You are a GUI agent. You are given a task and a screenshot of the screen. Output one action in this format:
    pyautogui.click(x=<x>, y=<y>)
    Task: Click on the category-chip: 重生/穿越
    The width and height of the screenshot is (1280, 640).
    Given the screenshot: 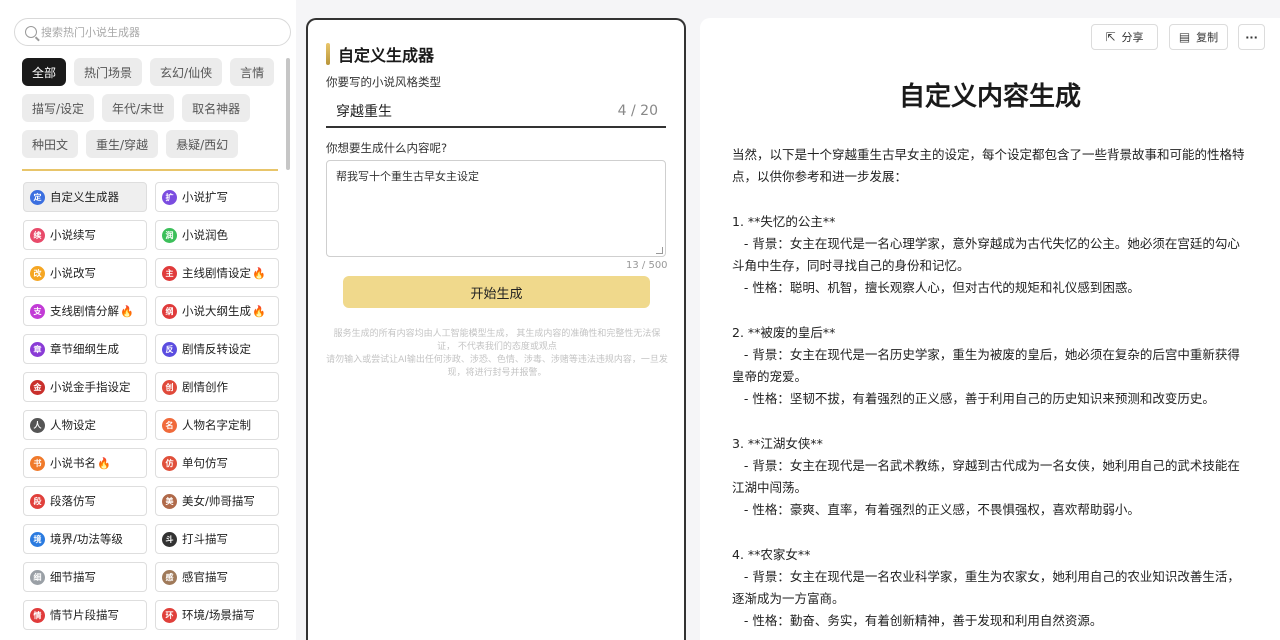 What is the action you would take?
    pyautogui.click(x=122, y=144)
    